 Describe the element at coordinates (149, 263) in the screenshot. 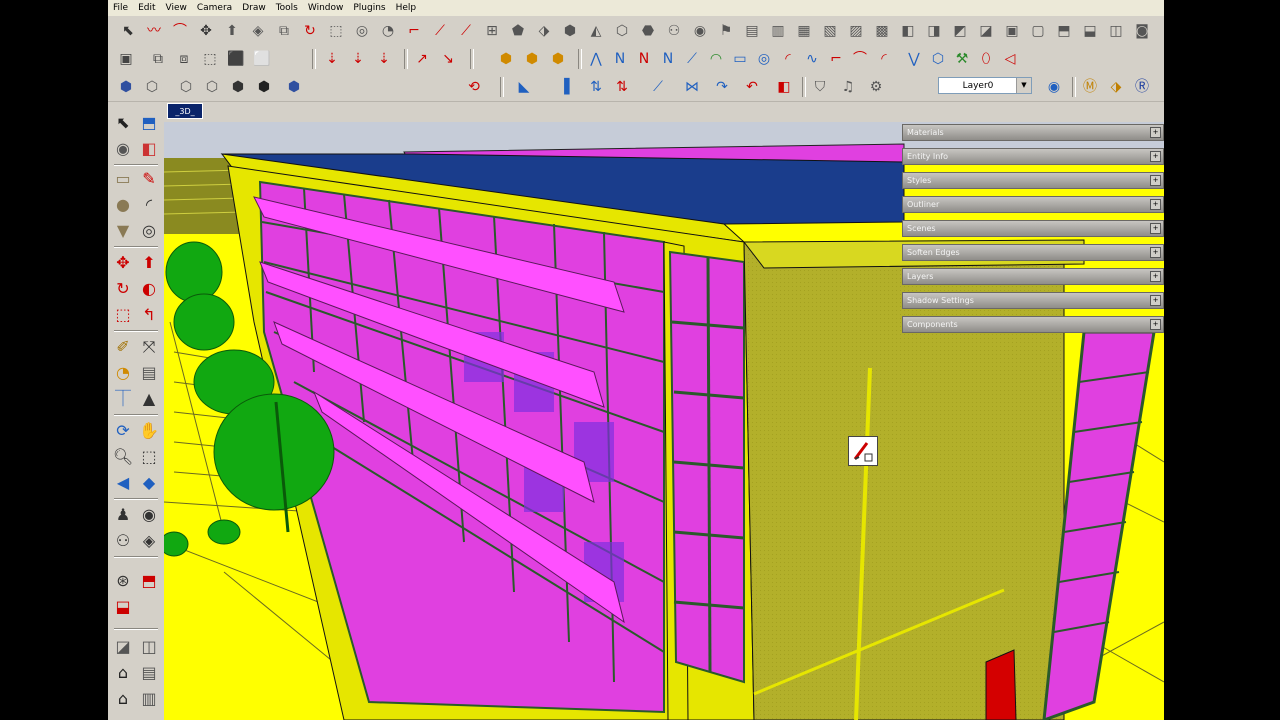

I see `push-pull-tool-icon: ⬆` at that location.